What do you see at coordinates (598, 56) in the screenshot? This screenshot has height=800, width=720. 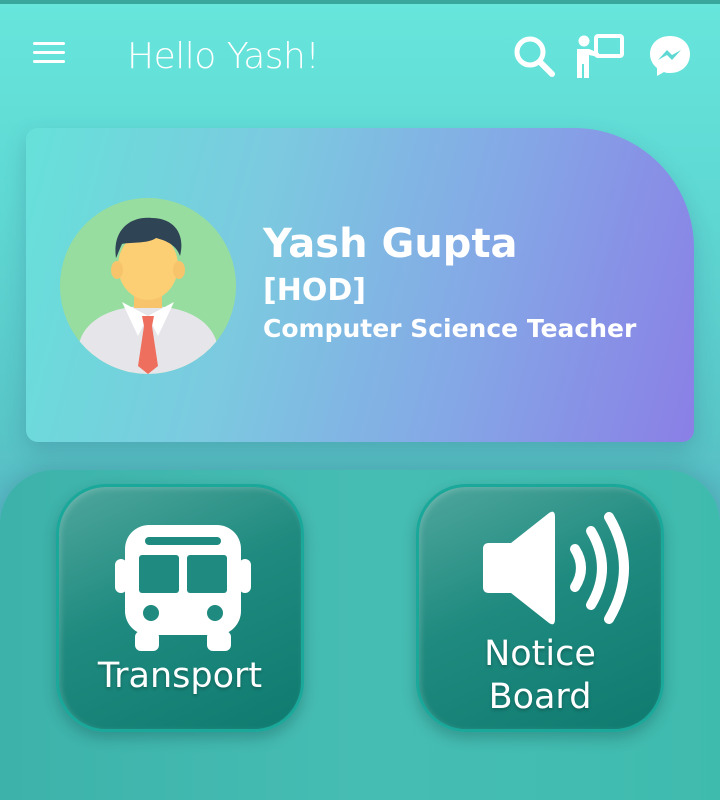 I see `teacher-board-icon` at bounding box center [598, 56].